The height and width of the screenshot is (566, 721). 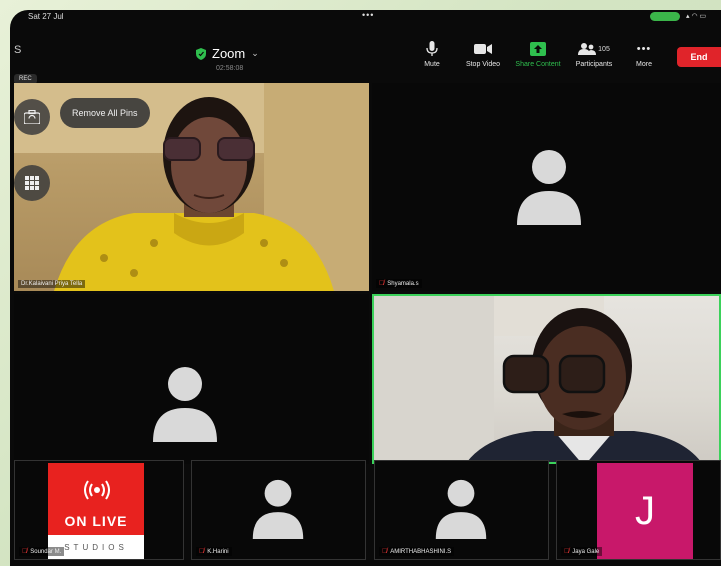 What do you see at coordinates (403, 283) in the screenshot?
I see `participant-name: Shyamala.s` at bounding box center [403, 283].